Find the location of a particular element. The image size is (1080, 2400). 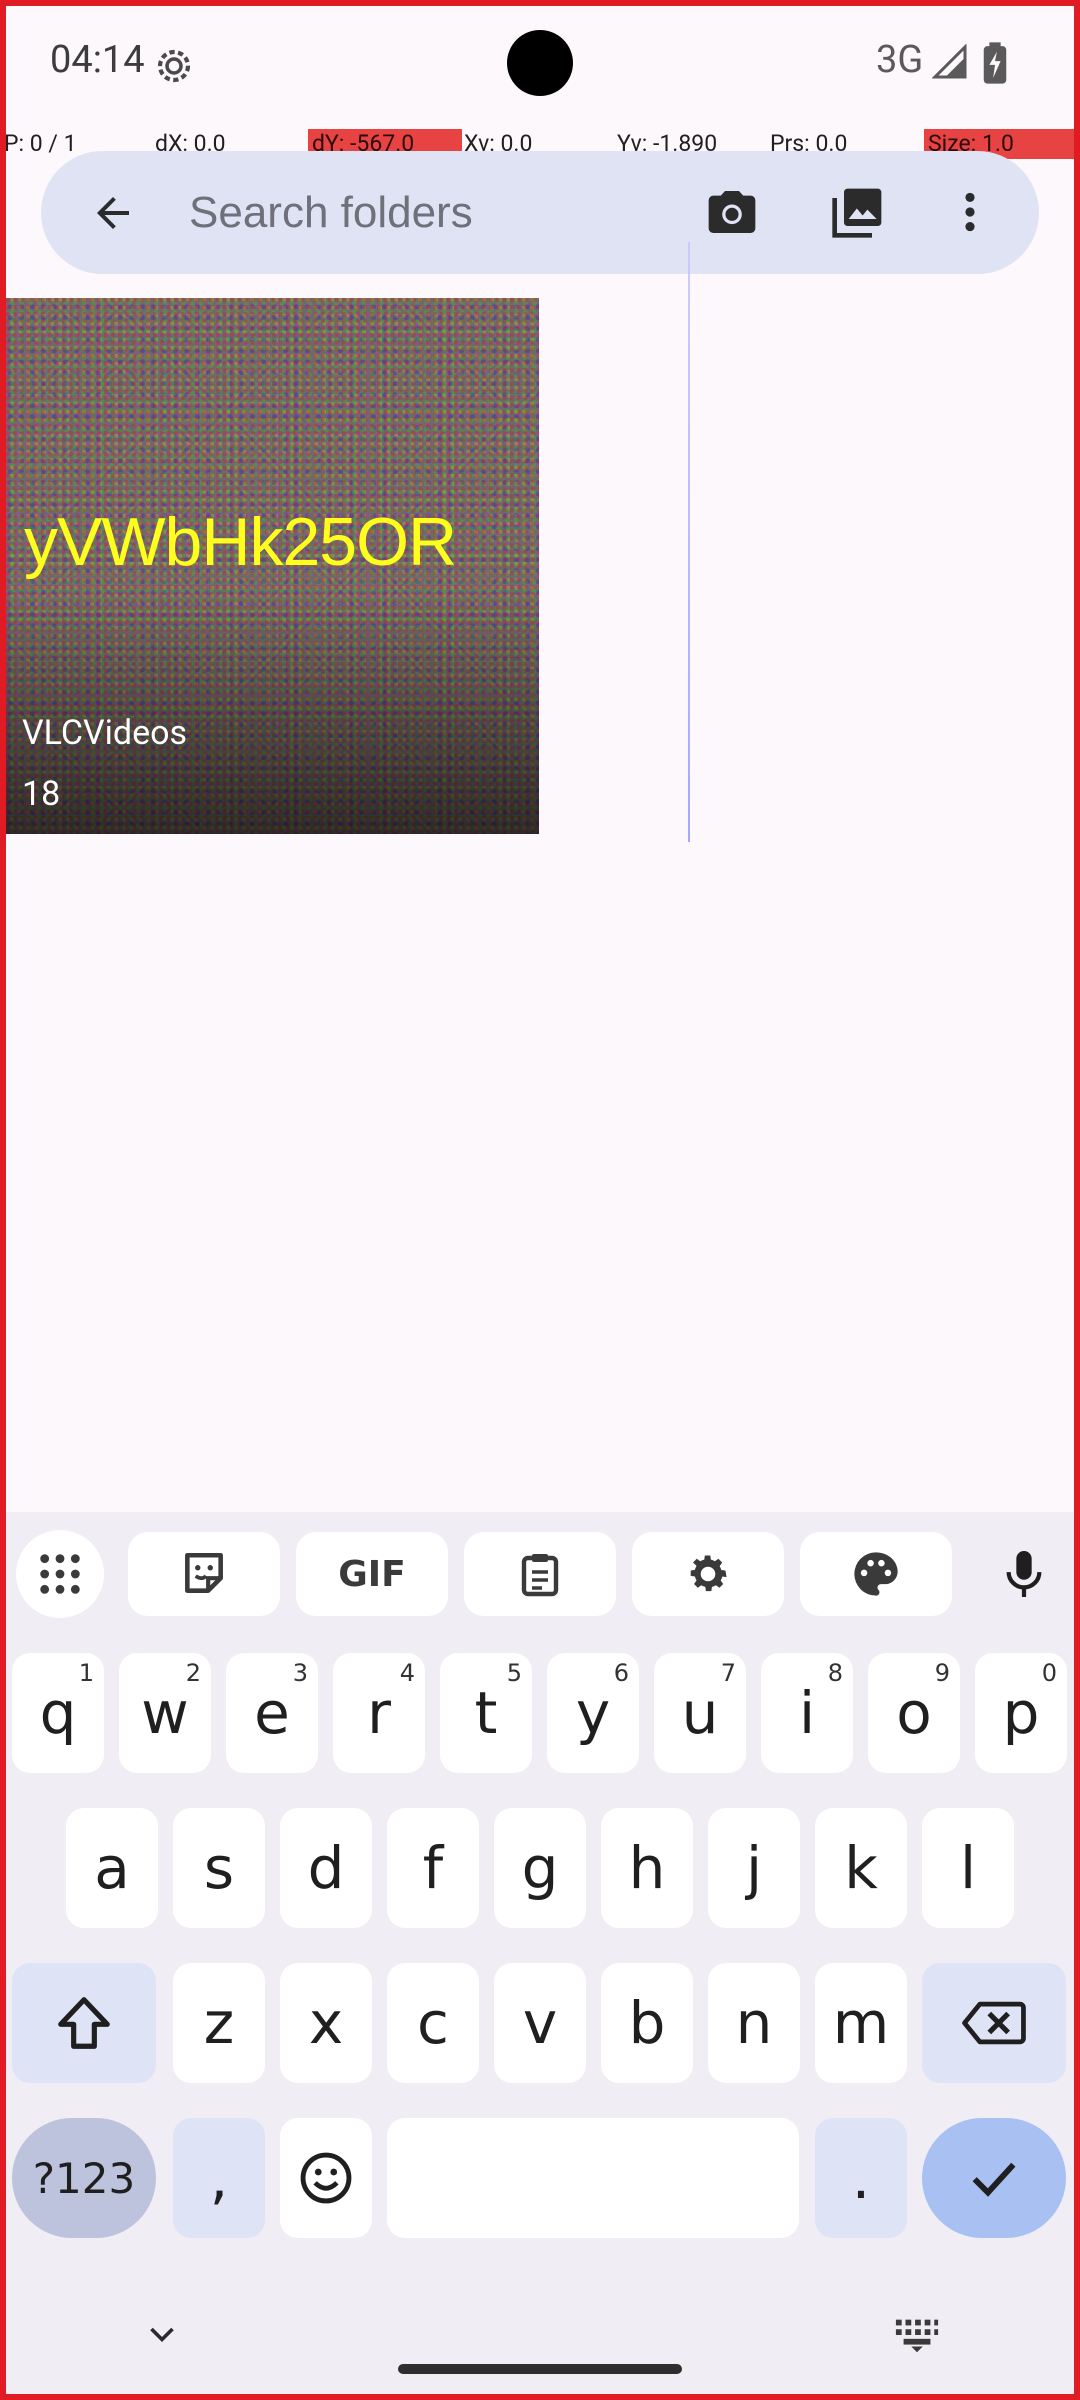

more-vert-icon is located at coordinates (970, 212).